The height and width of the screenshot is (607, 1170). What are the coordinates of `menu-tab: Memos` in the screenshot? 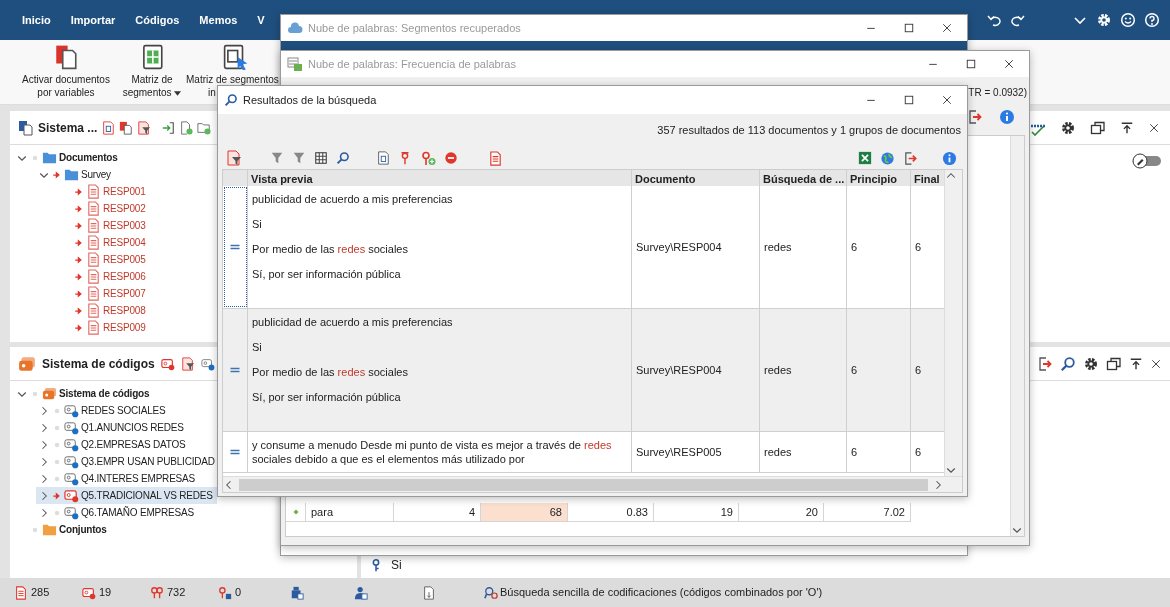 It's located at (218, 20).